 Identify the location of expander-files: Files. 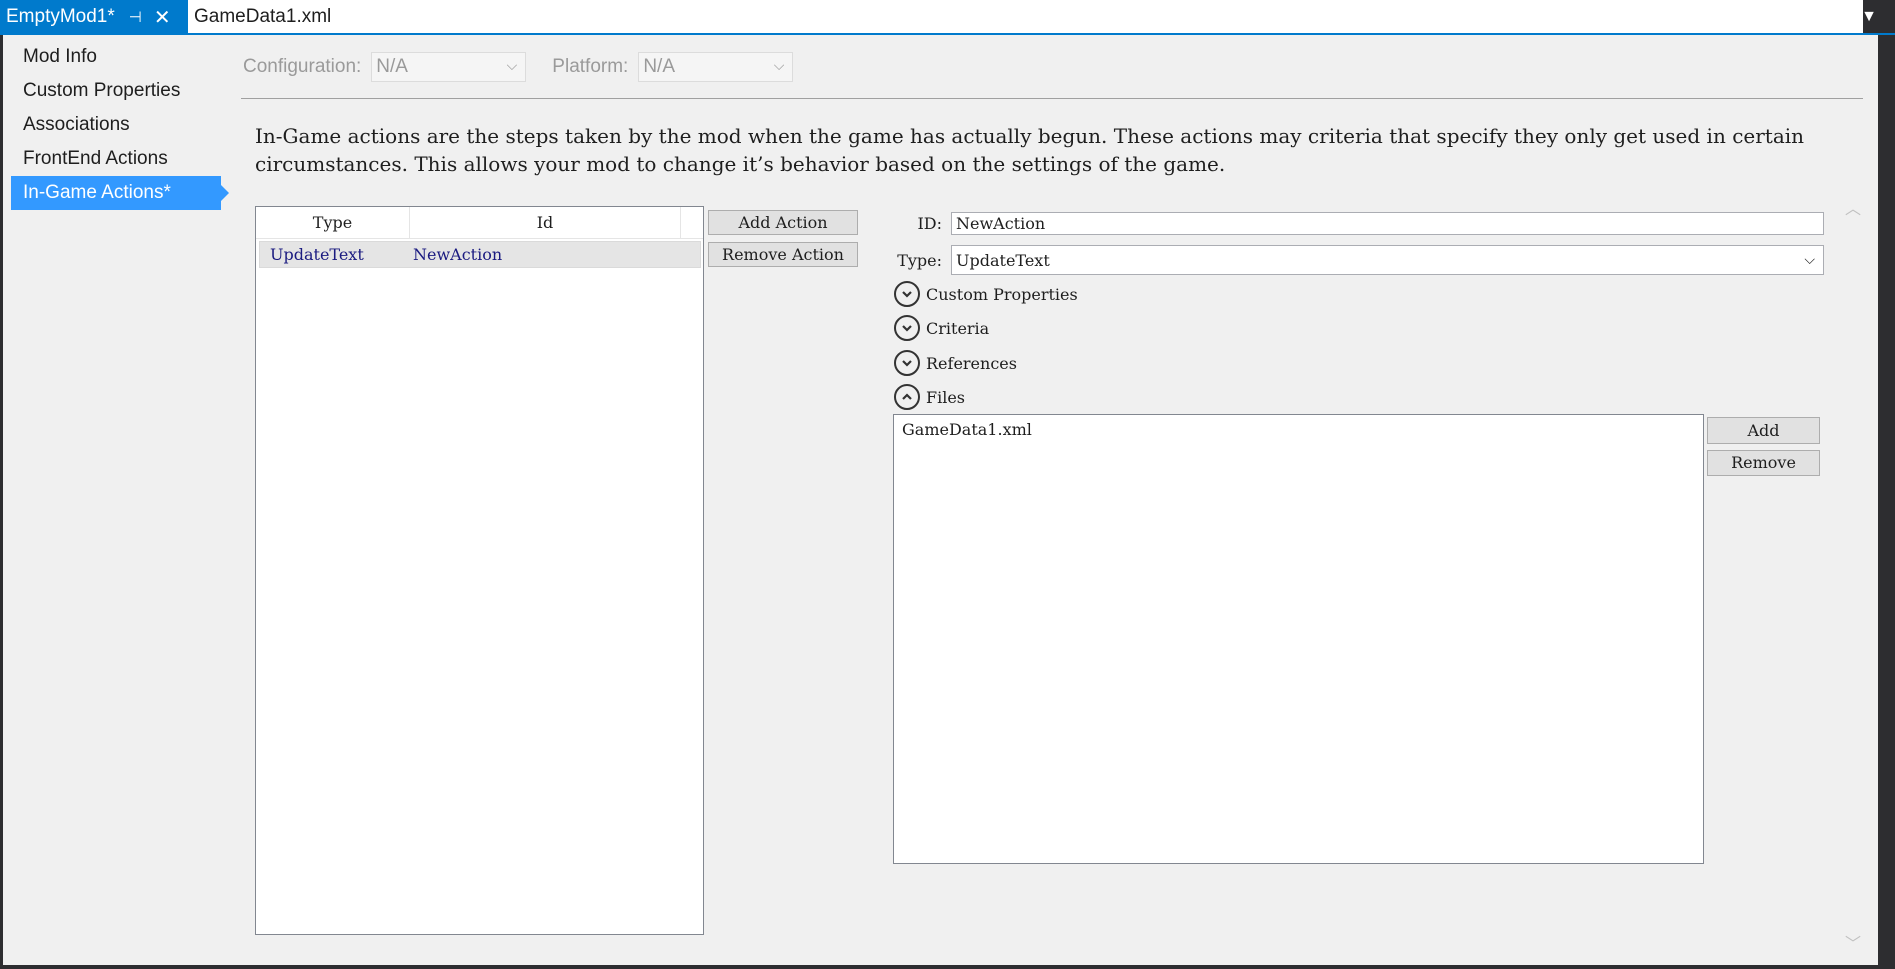
(929, 397).